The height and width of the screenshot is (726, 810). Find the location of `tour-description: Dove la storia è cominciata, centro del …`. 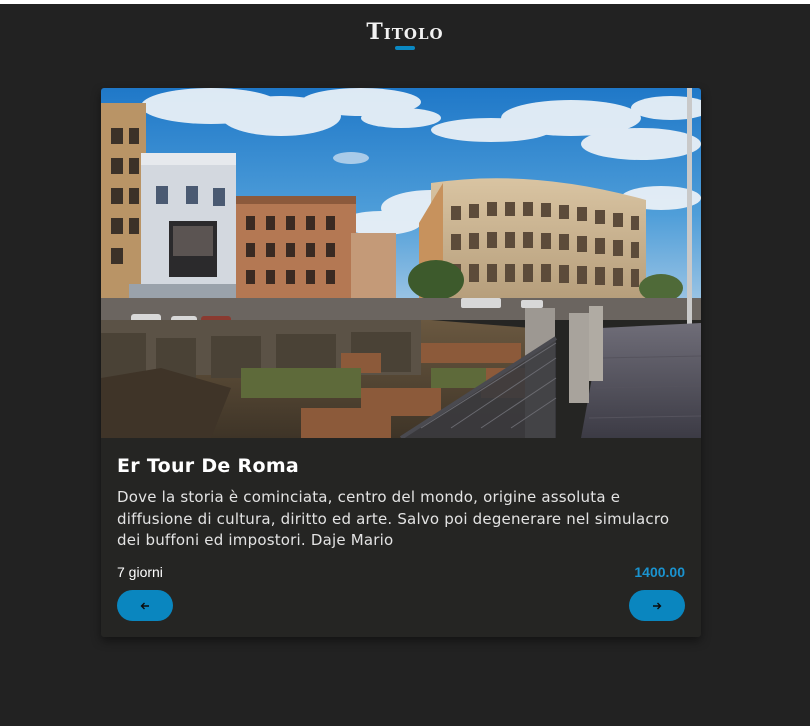

tour-description: Dove la storia è cominciata, centro del … is located at coordinates (393, 518).